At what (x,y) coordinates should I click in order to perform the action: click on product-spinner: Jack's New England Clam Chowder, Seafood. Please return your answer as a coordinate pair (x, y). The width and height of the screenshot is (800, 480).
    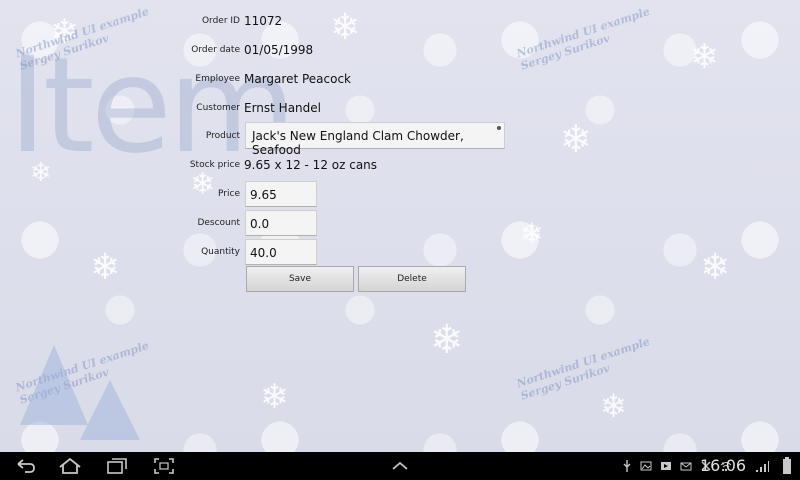
    Looking at the image, I should click on (375, 139).